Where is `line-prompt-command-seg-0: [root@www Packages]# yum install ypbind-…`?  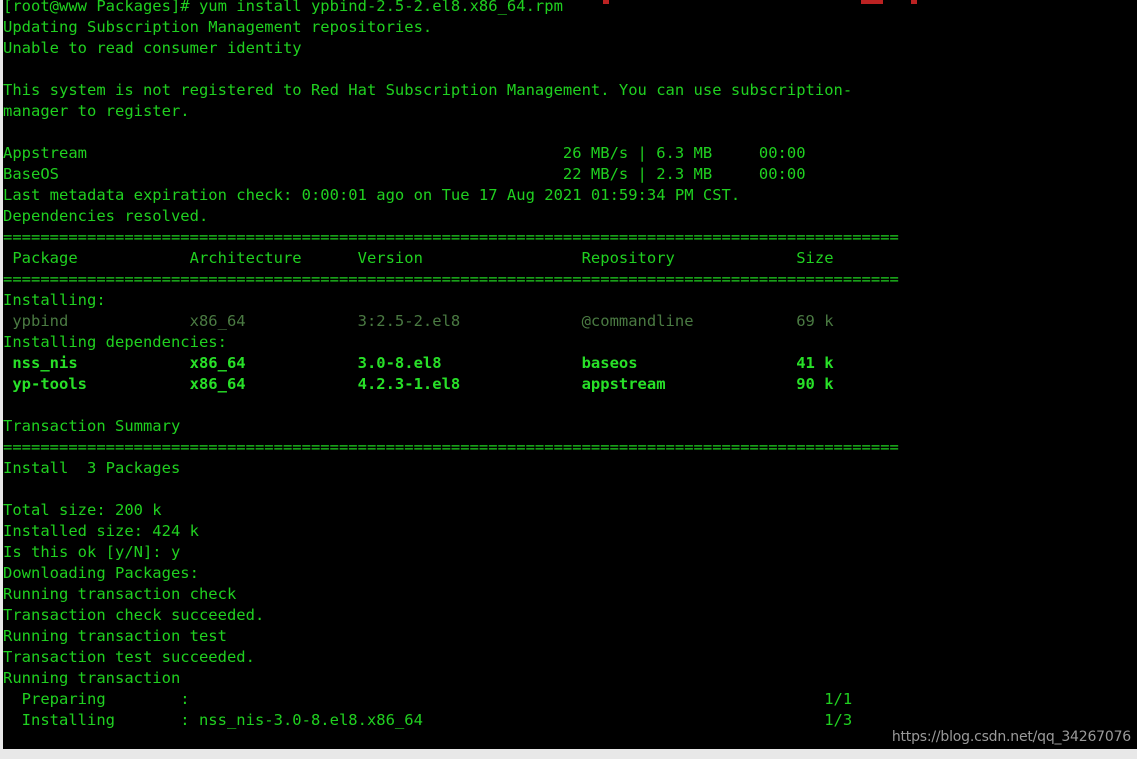
line-prompt-command-seg-0: [root@www Packages]# yum install ypbind-… is located at coordinates (283, 7).